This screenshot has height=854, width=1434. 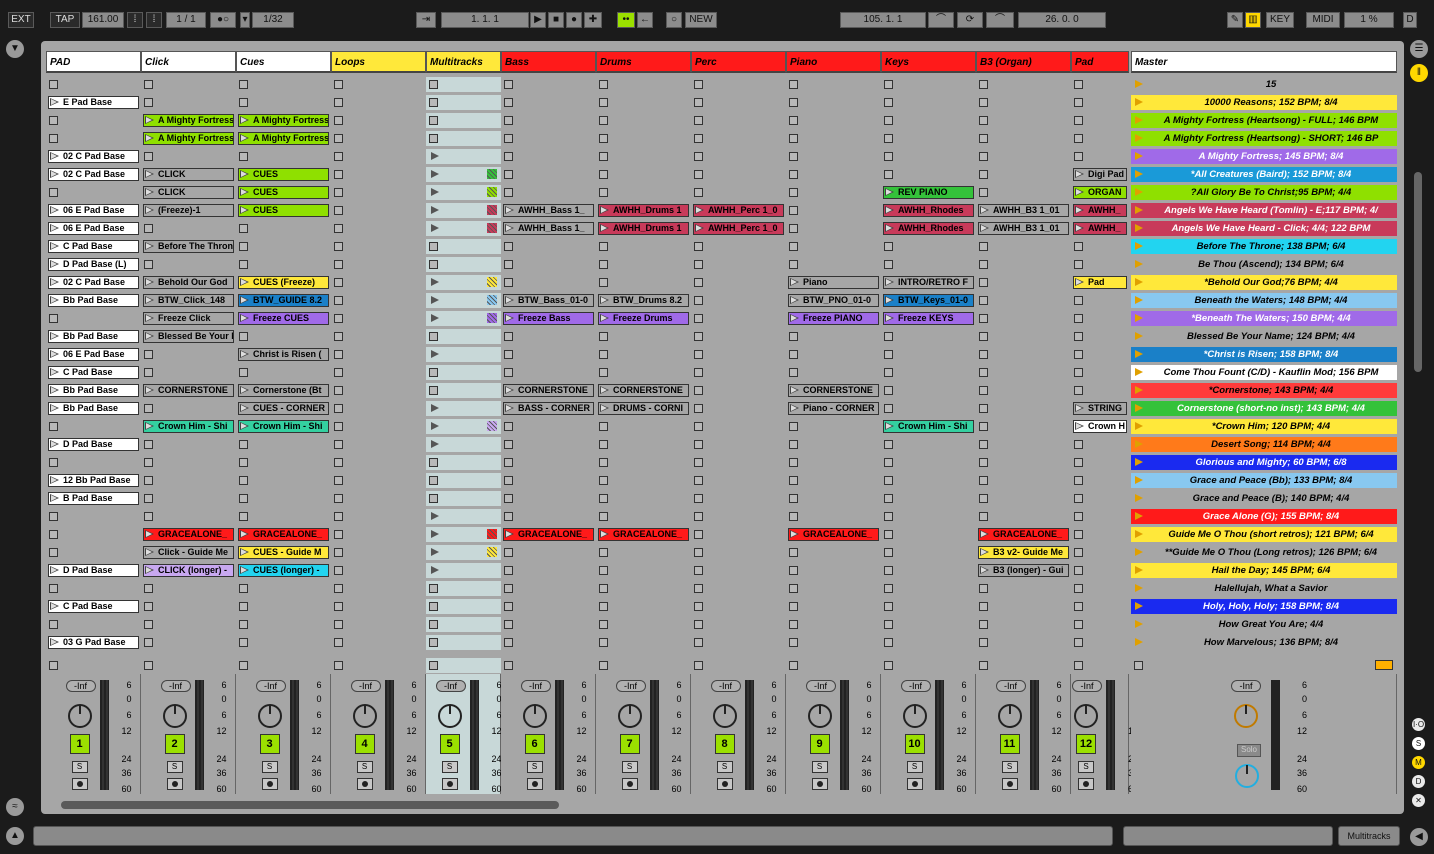 What do you see at coordinates (928, 318) in the screenshot?
I see `clip: Freeze KEYS` at bounding box center [928, 318].